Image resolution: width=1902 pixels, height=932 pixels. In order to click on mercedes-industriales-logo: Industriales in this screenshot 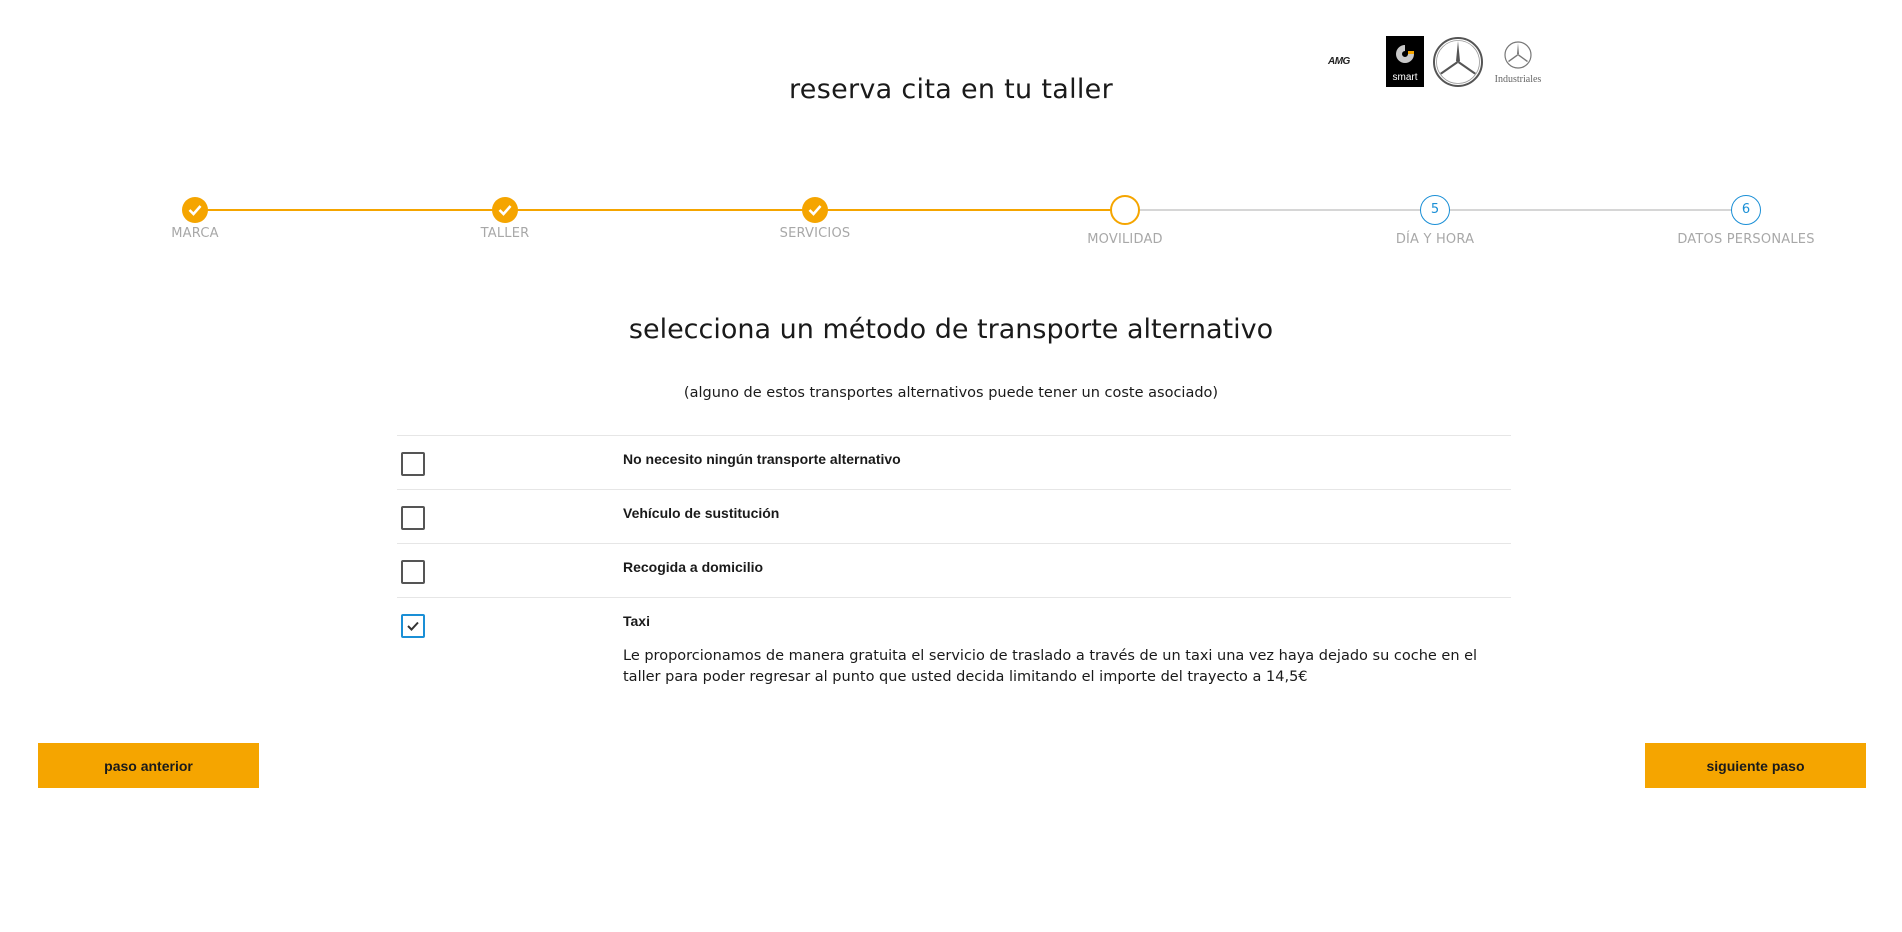, I will do `click(1518, 63)`.